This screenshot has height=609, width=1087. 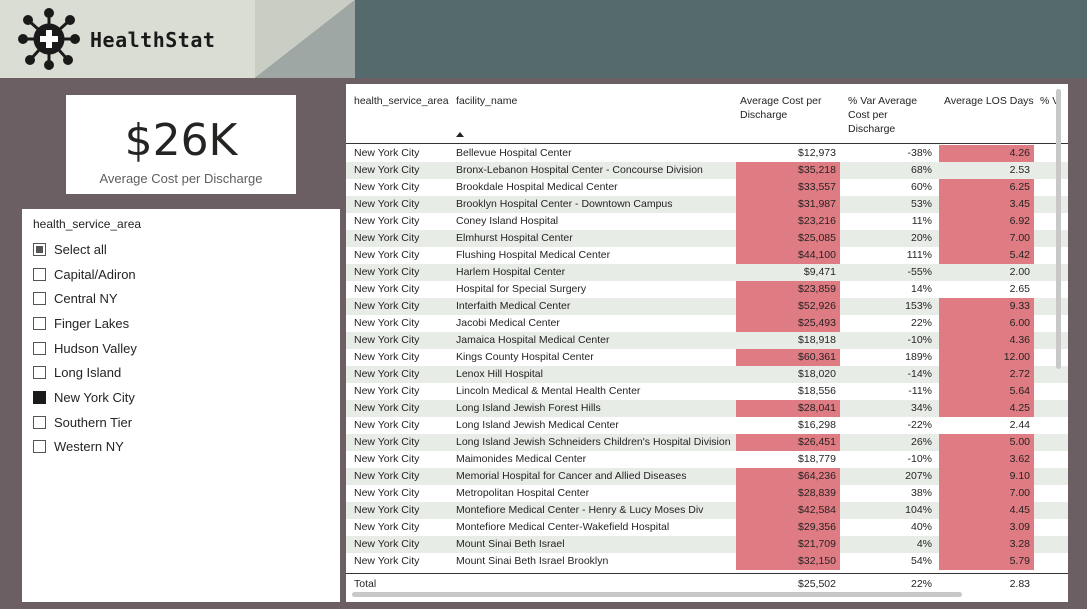 I want to click on cell-cost: $28,839, so click(x=788, y=493).